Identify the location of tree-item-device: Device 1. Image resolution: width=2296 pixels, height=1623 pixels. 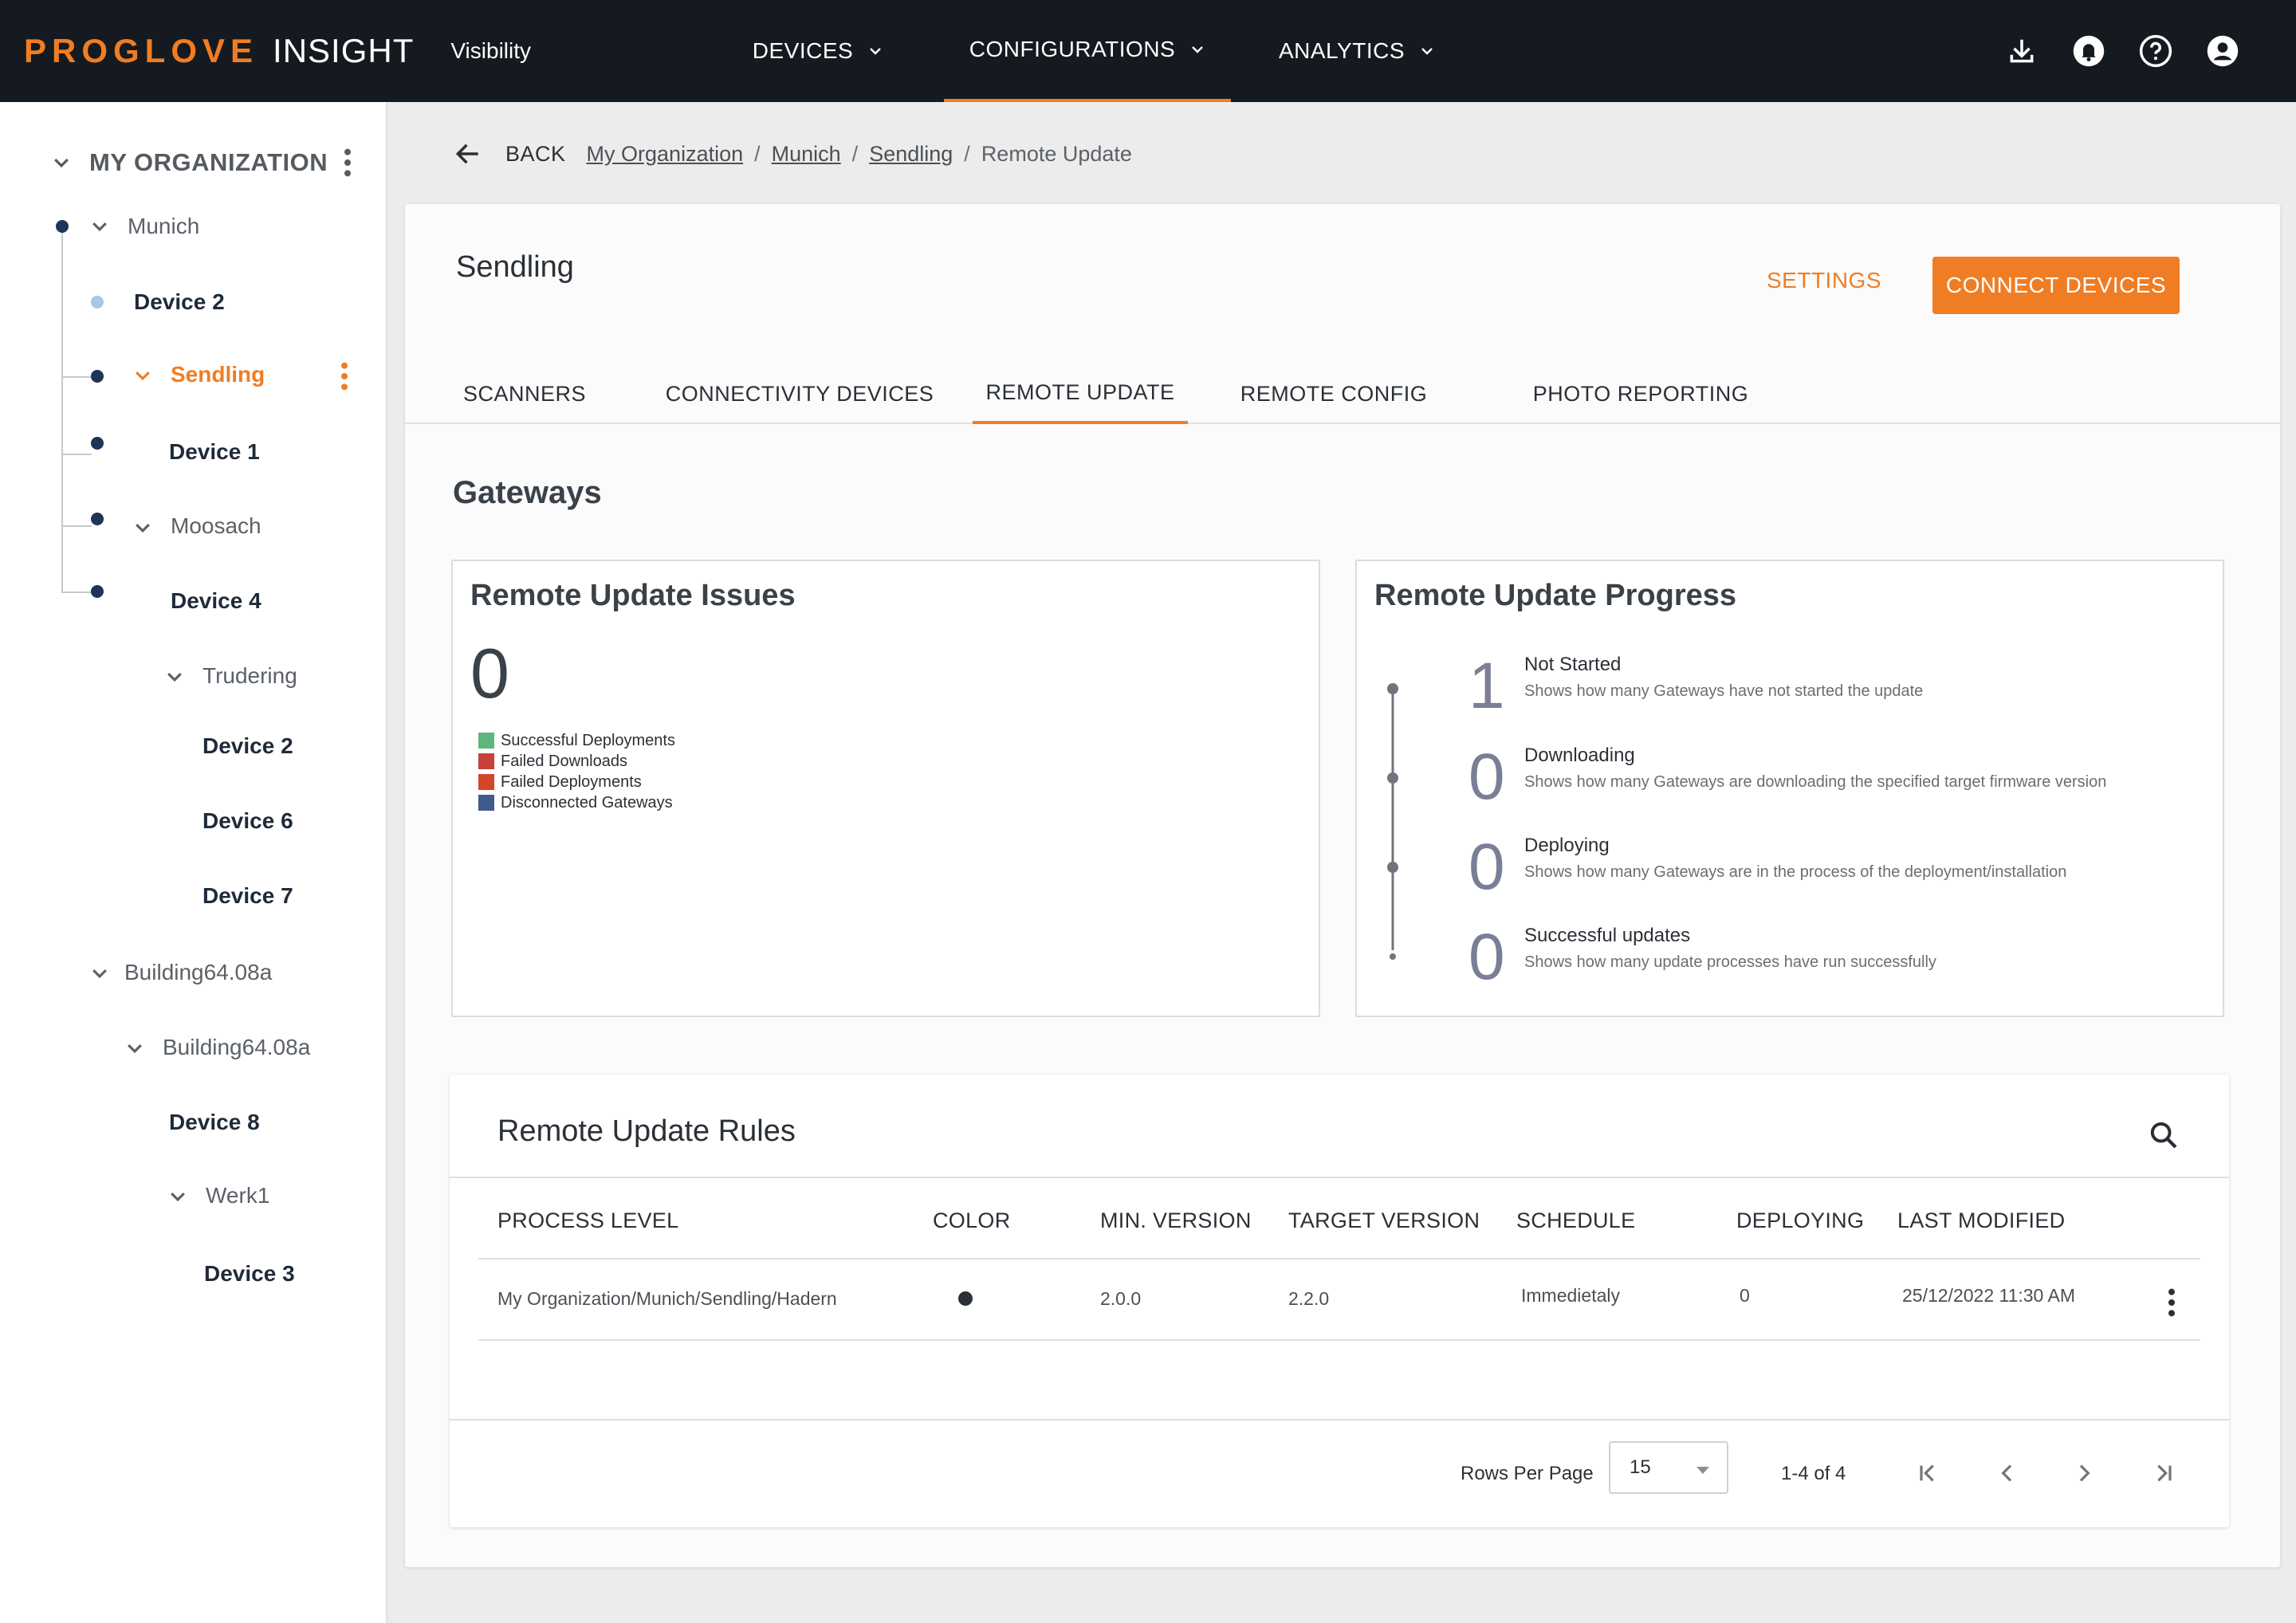
(214, 452).